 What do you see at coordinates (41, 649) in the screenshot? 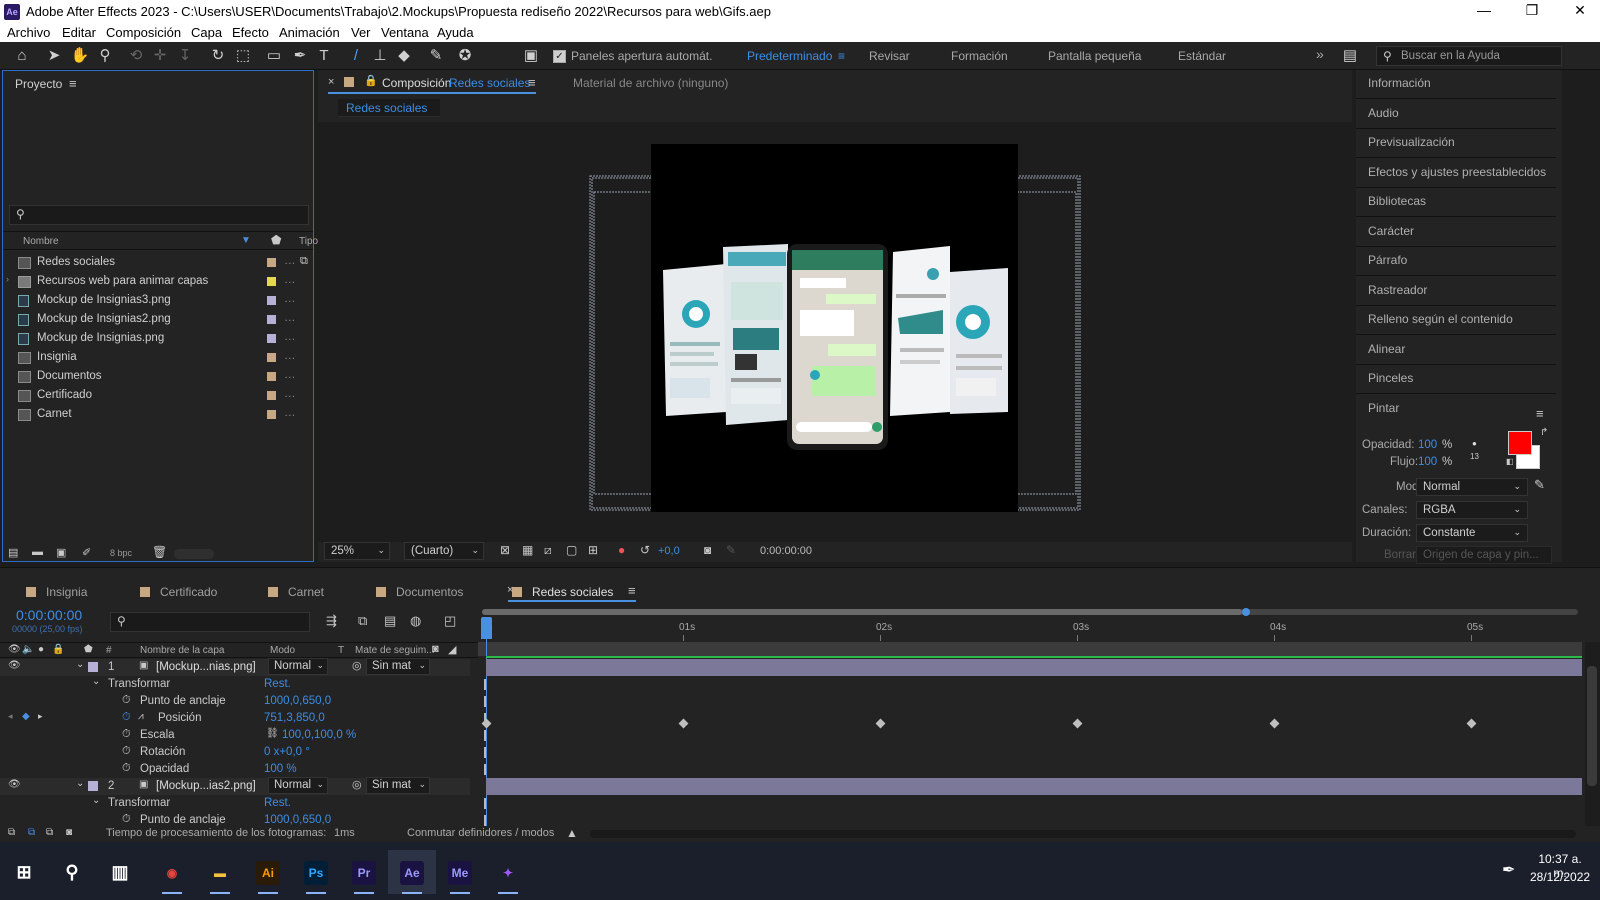
I see `solo-icon: ●` at bounding box center [41, 649].